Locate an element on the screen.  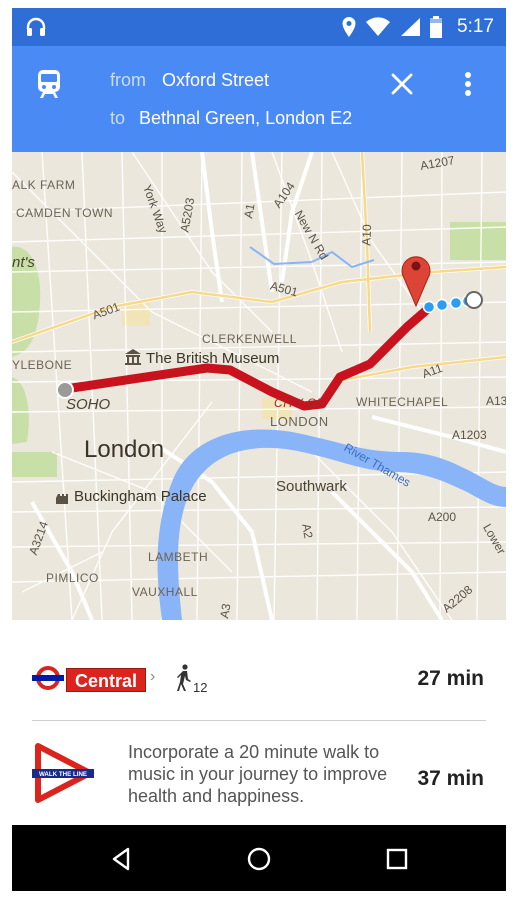
line-badge: Central is located at coordinates (106, 680).